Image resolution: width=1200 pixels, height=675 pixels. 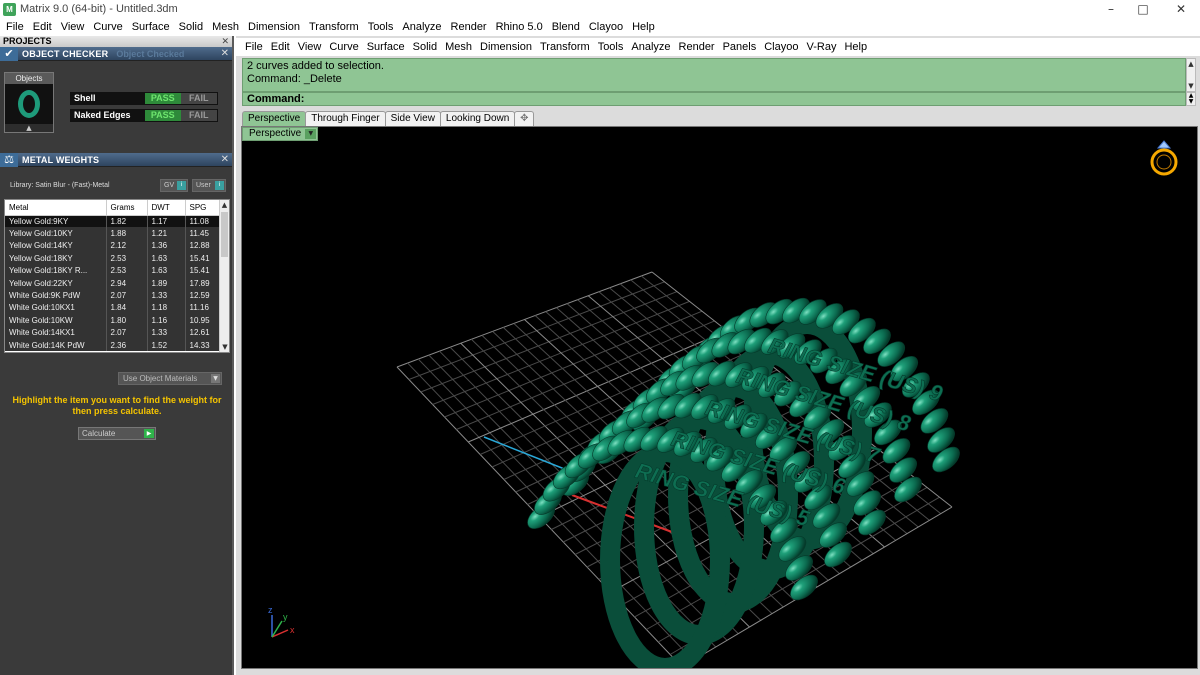 I want to click on rhino-menu-surface: Surface, so click(x=387, y=47).